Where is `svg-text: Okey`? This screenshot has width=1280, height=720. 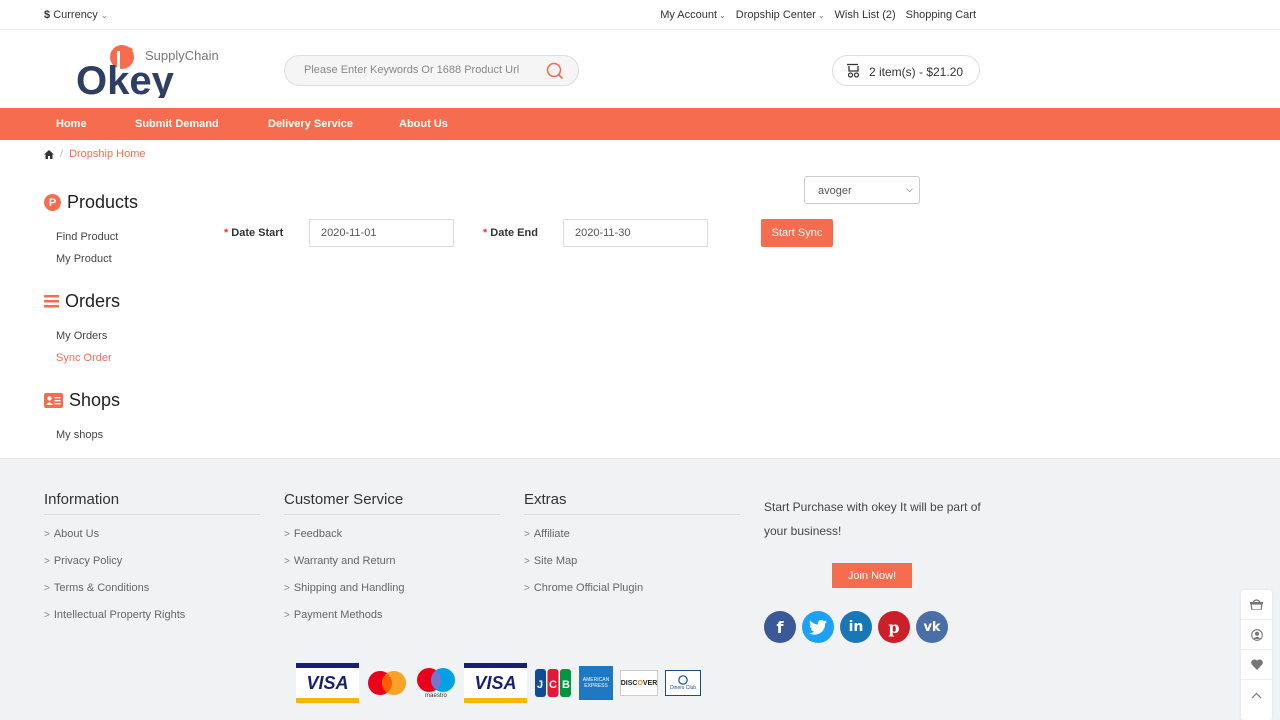
svg-text: Okey is located at coordinates (125, 78).